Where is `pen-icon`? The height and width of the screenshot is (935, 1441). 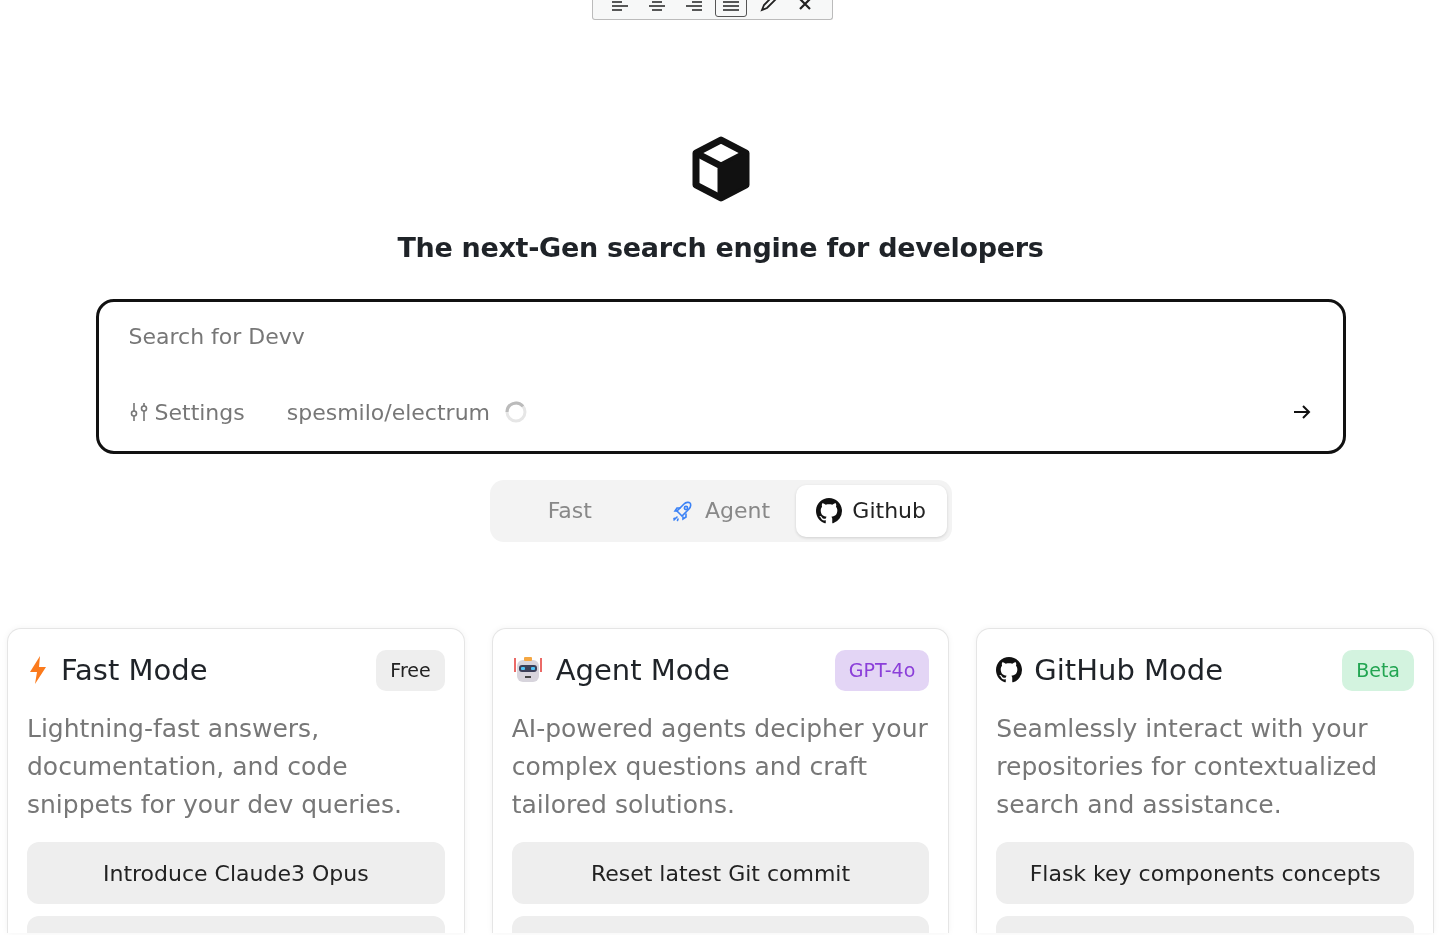
pen-icon is located at coordinates (768, 7).